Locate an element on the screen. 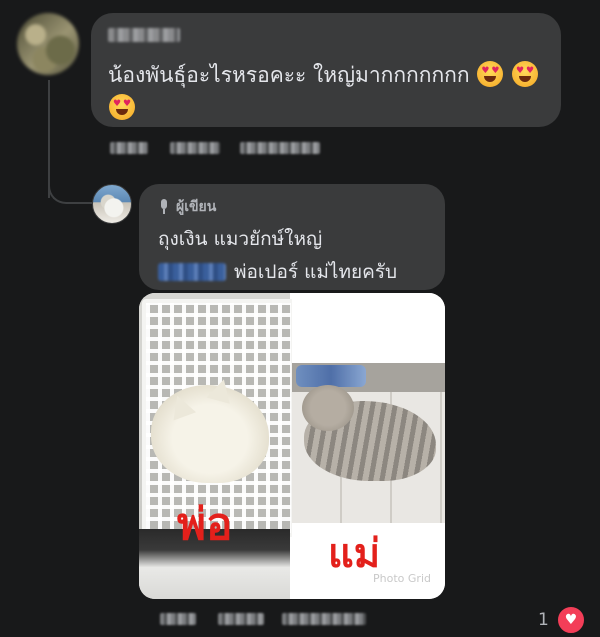 This screenshot has height=637, width=600. reaction-count: 1 is located at coordinates (543, 620).